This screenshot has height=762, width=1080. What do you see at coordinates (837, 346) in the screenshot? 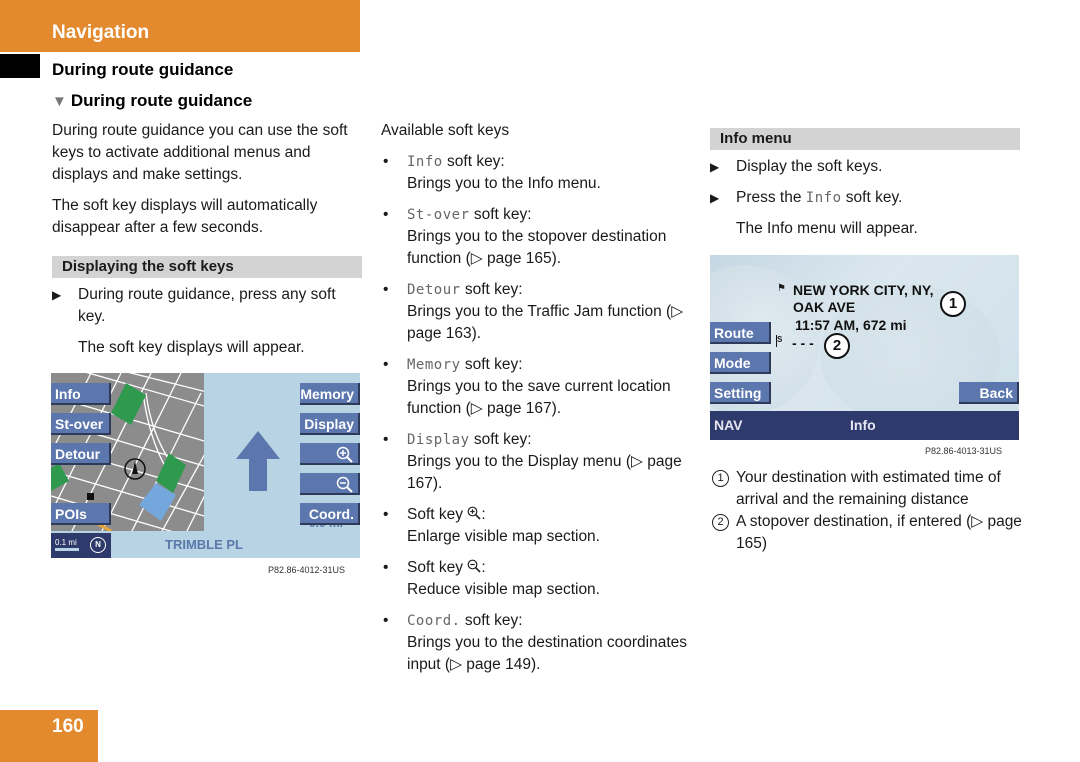
I see `callout-2: 2` at bounding box center [837, 346].